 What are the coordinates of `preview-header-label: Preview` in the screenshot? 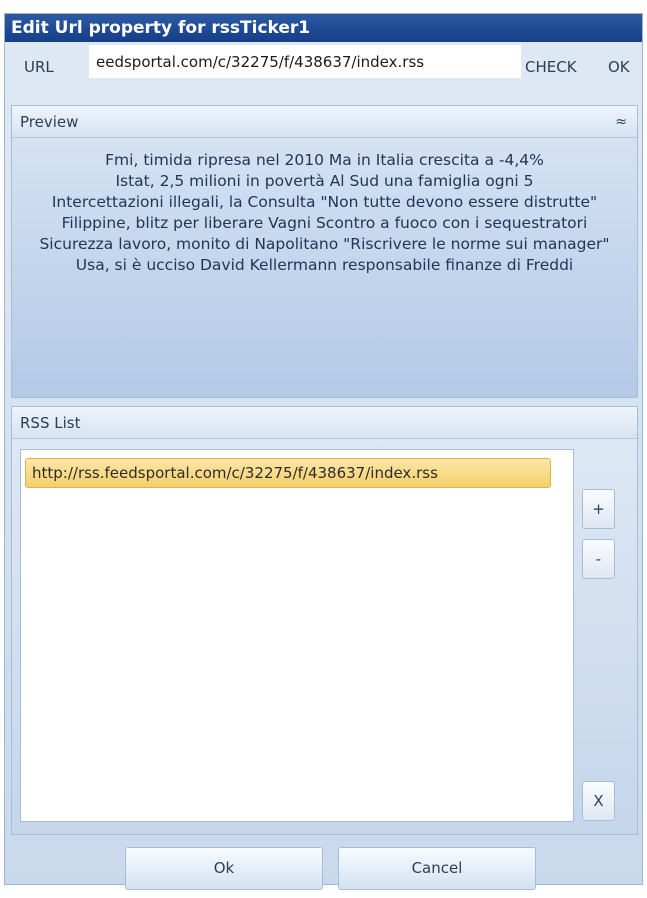 It's located at (49, 122).